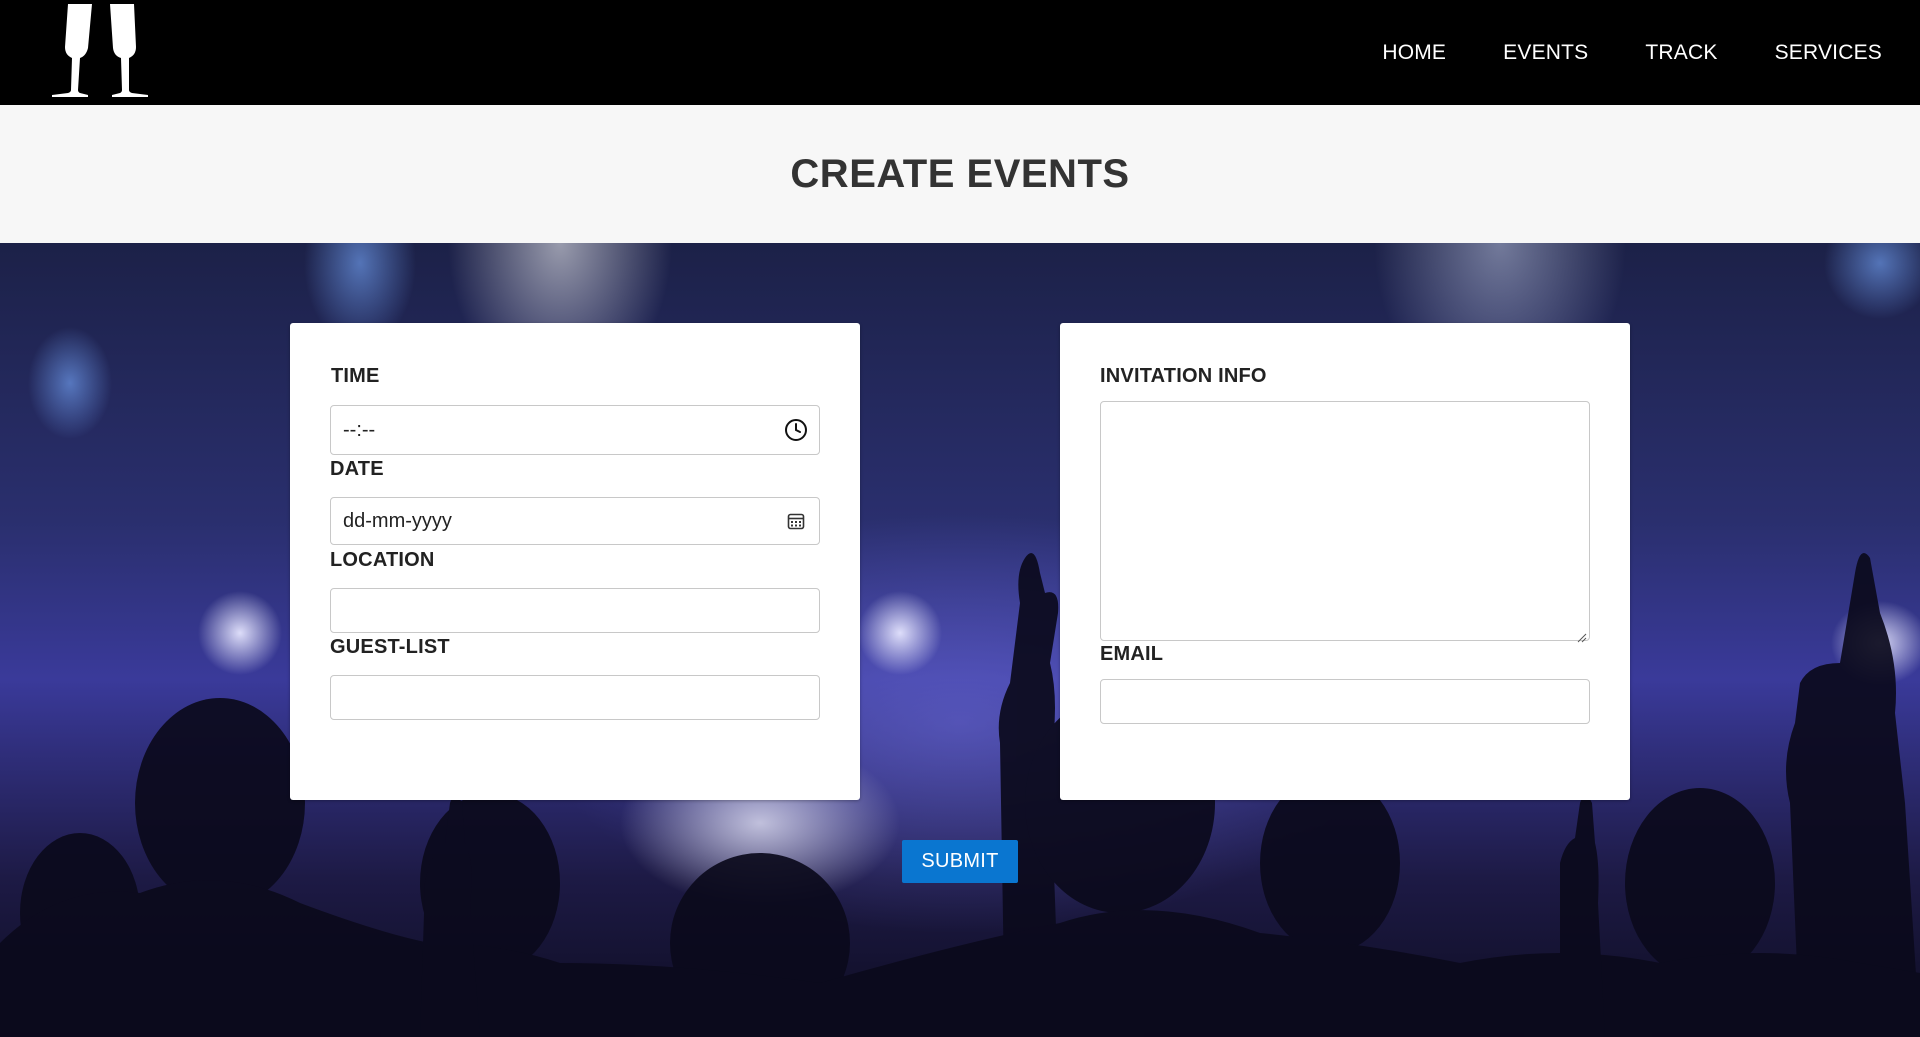 Image resolution: width=1920 pixels, height=1037 pixels. What do you see at coordinates (960, 52) in the screenshot?
I see `navbar: HOME EVENTS TRACK SERVICES` at bounding box center [960, 52].